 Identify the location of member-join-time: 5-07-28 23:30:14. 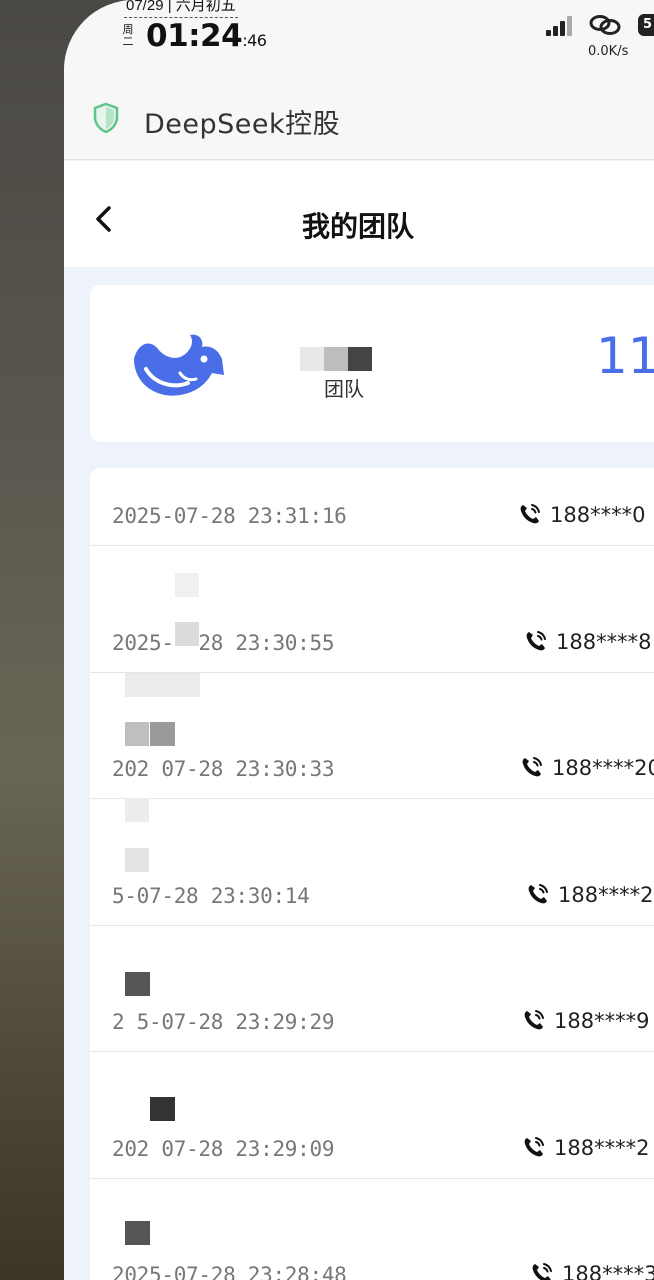
(211, 895).